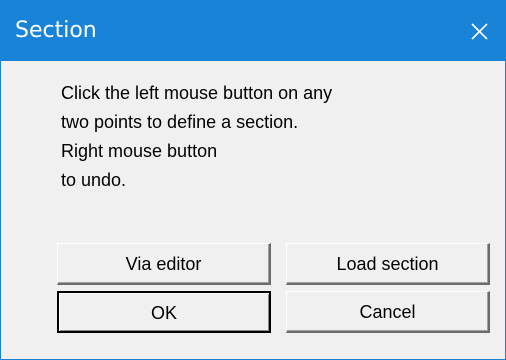  Describe the element at coordinates (94, 180) in the screenshot. I see `instruction-line-4: to undo.` at that location.